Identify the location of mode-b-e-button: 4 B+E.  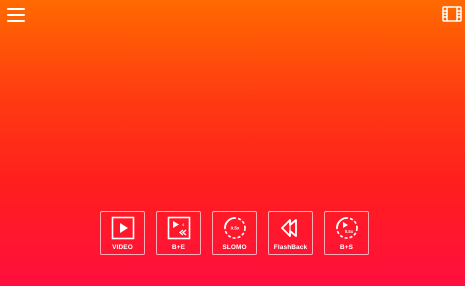
(178, 233).